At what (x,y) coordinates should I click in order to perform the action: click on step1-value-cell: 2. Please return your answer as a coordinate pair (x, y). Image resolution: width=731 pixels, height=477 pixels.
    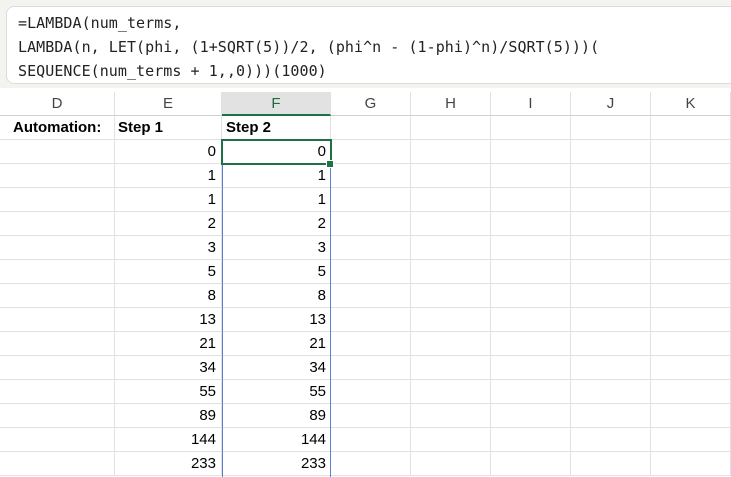
    Looking at the image, I should click on (168, 224).